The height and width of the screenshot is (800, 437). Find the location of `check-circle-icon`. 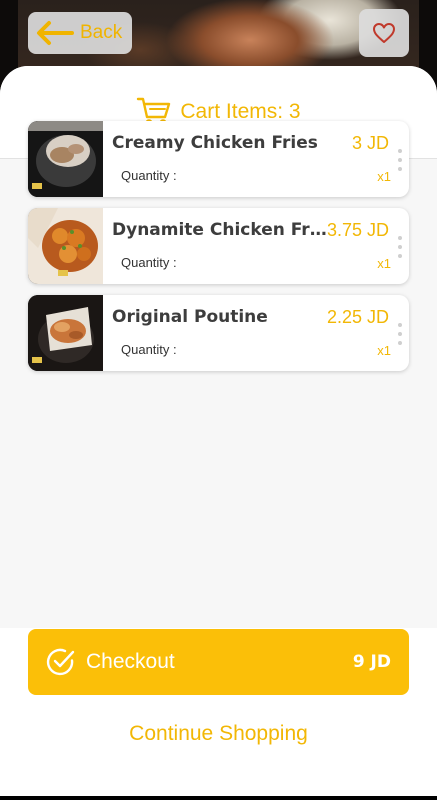

check-circle-icon is located at coordinates (60, 662).